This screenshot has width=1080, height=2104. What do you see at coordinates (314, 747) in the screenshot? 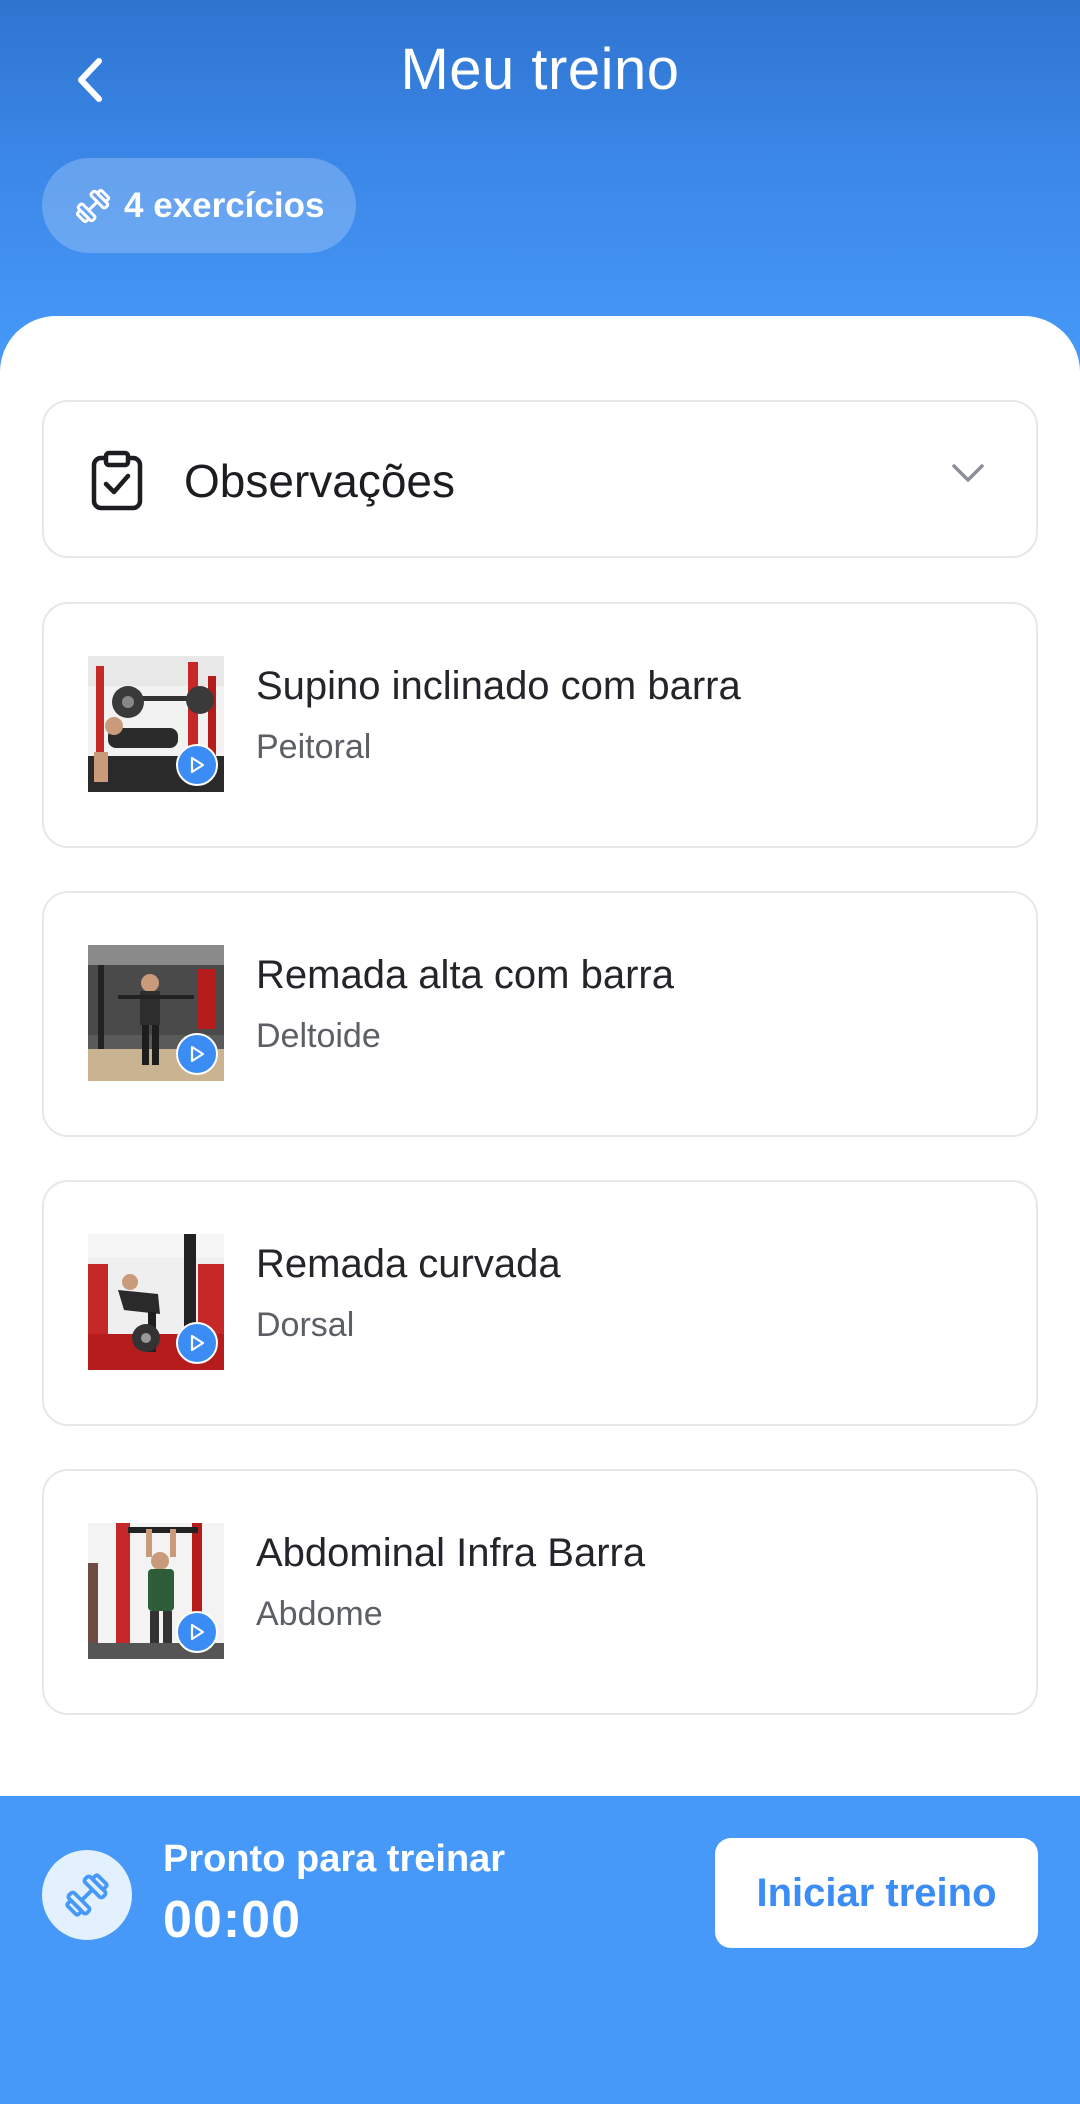
I see `exercise-muscle: Peitoral` at bounding box center [314, 747].